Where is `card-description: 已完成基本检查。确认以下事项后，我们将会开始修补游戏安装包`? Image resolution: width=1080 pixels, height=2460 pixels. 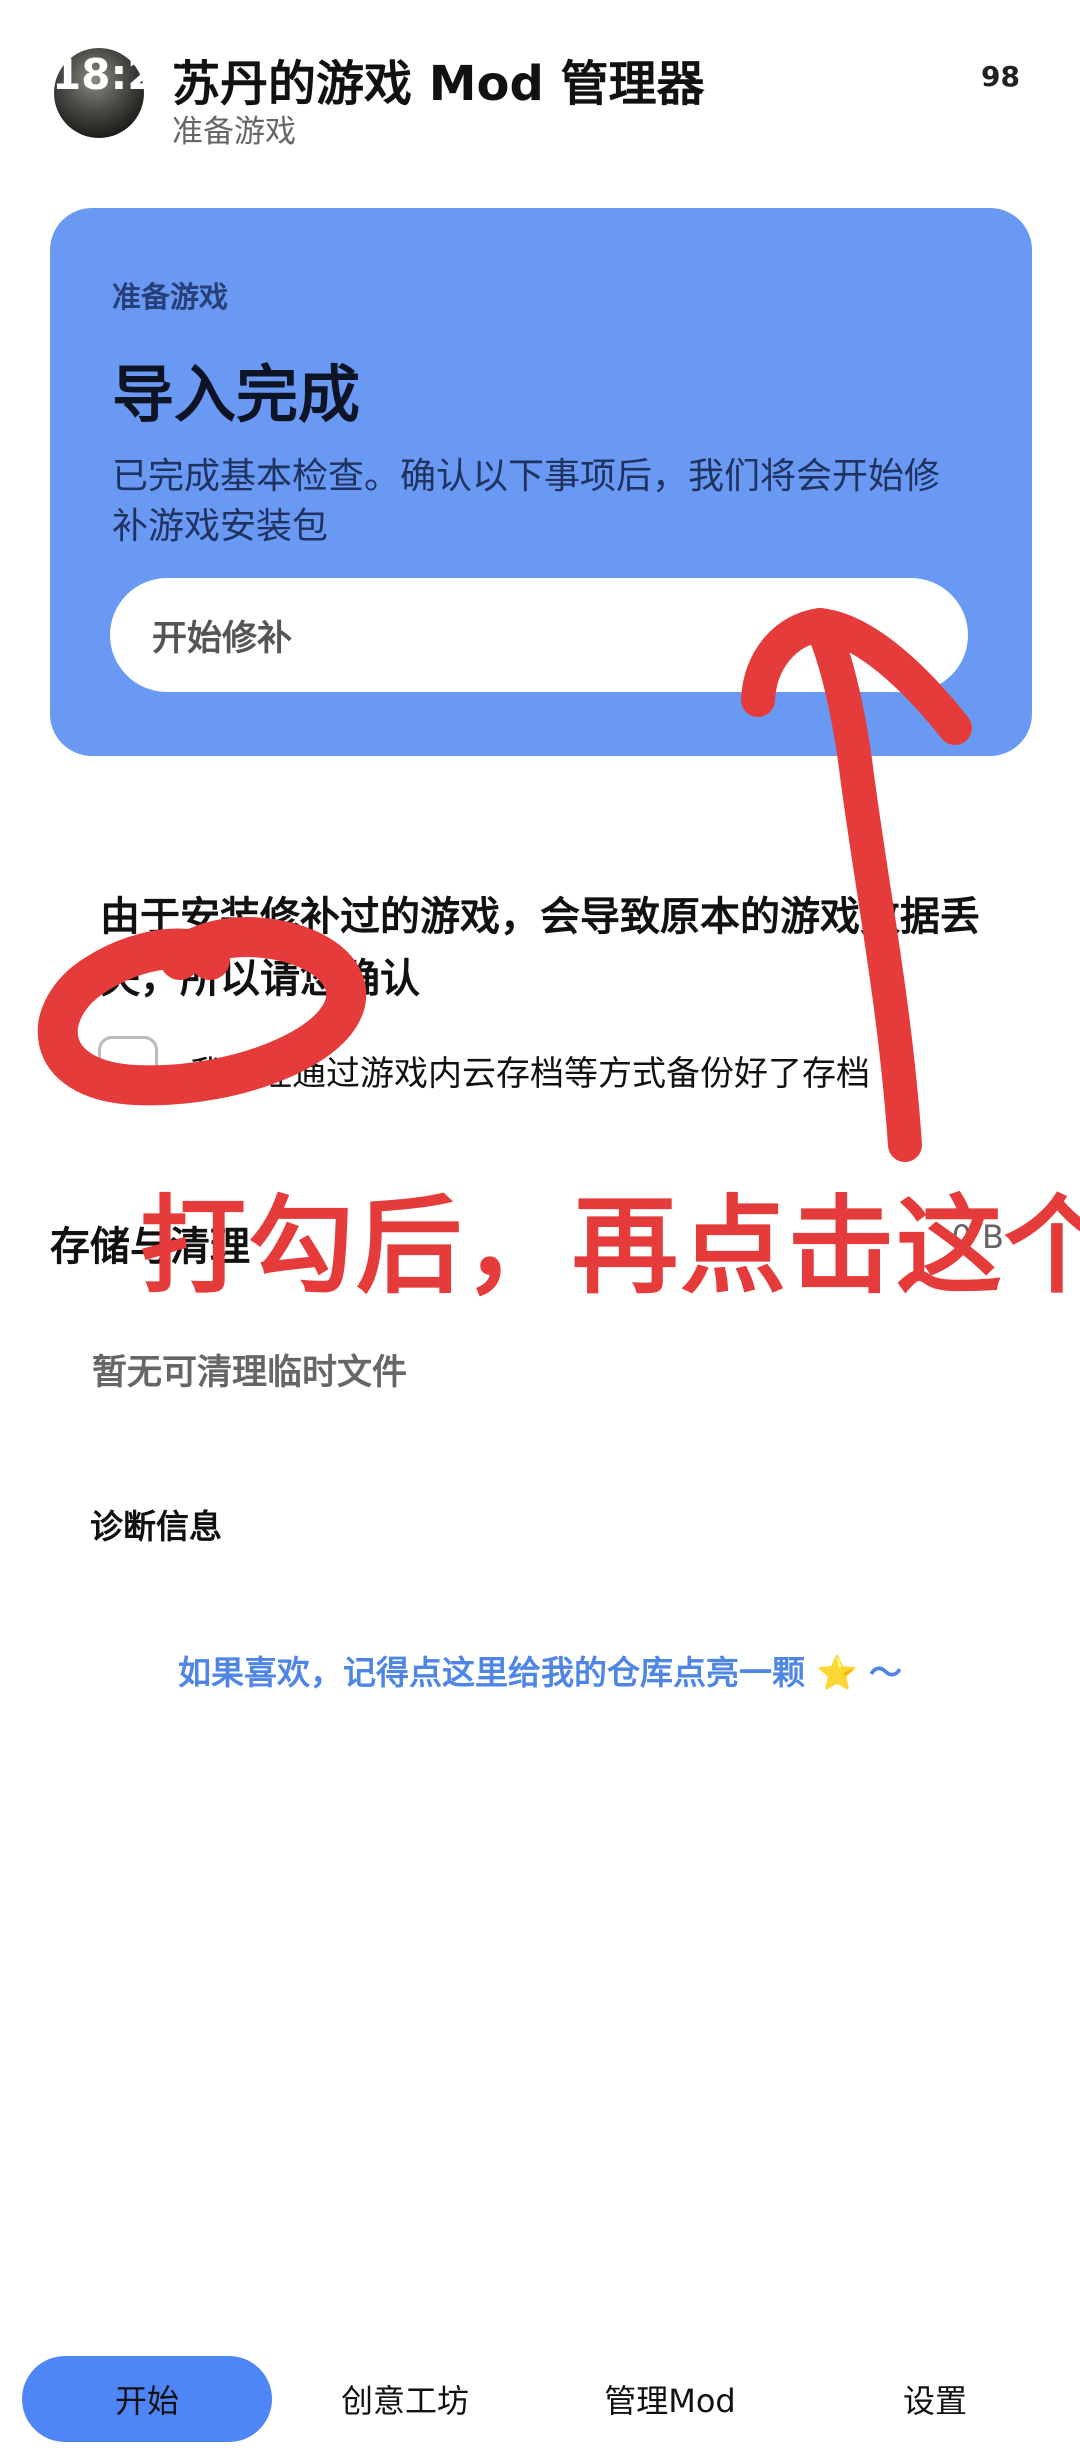 card-description: 已完成基本检查。确认以下事项后，我们将会开始修补游戏安装包 is located at coordinates (526, 501).